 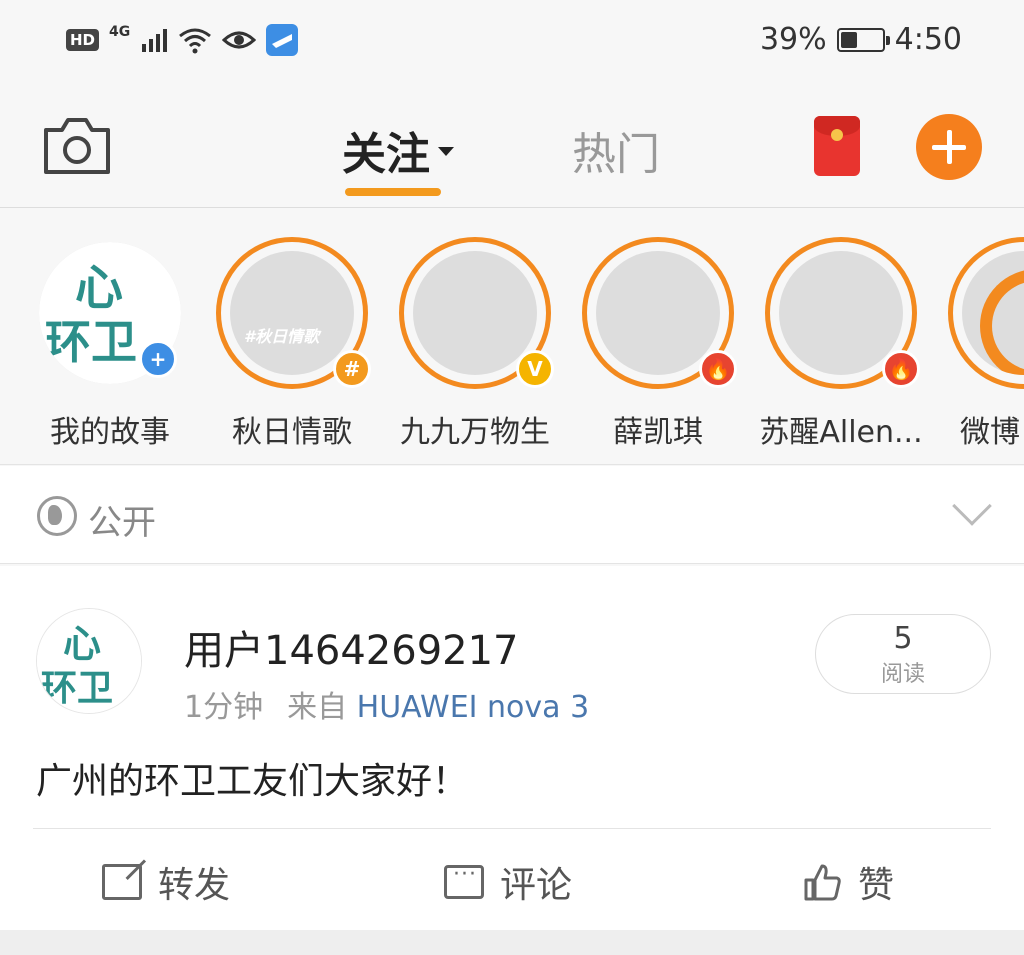 What do you see at coordinates (902, 674) in the screenshot?
I see `read-count-label: 阅读` at bounding box center [902, 674].